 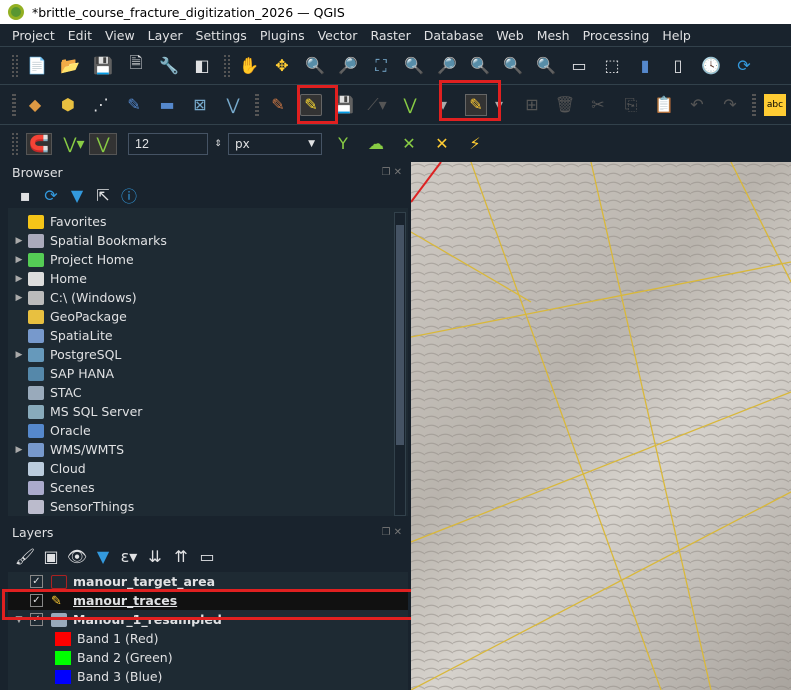 I want to click on browser-item: Cloud, so click(x=208, y=468).